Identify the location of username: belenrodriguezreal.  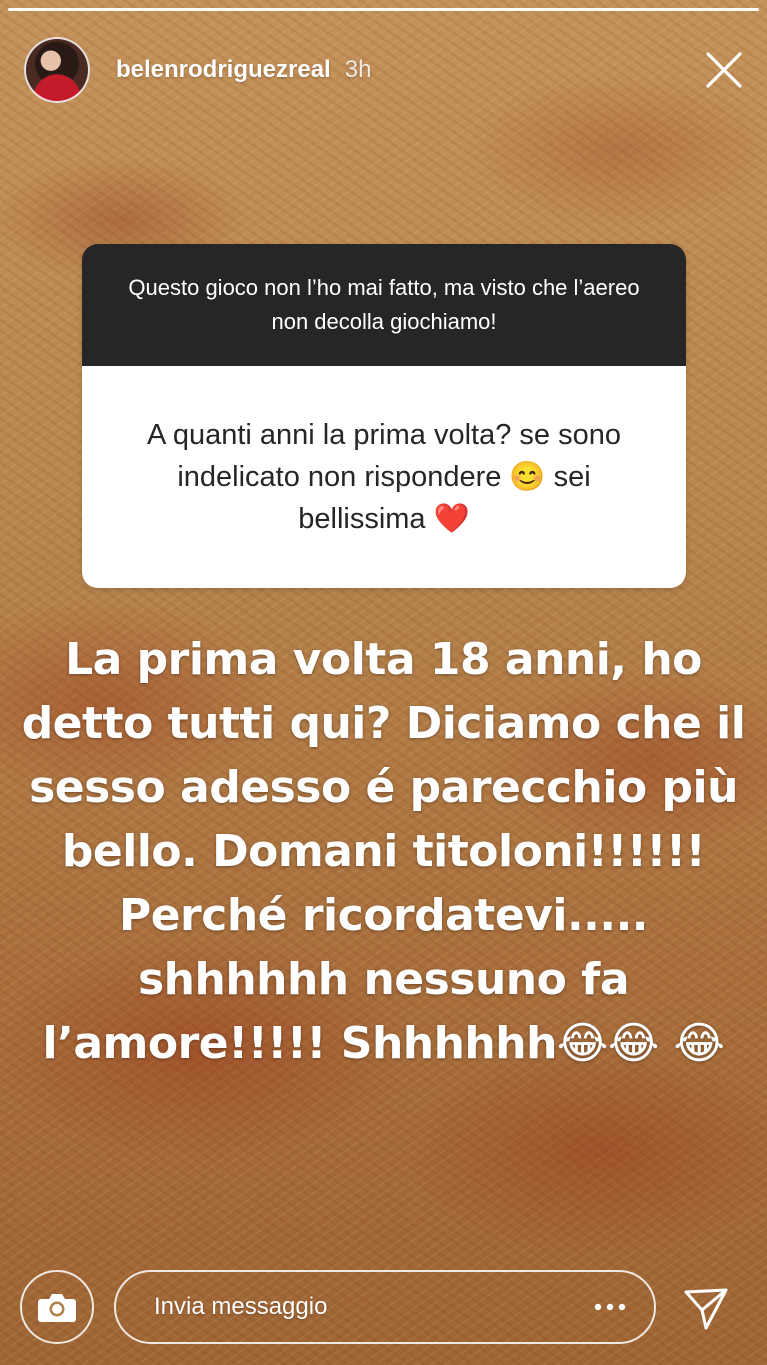
(223, 70).